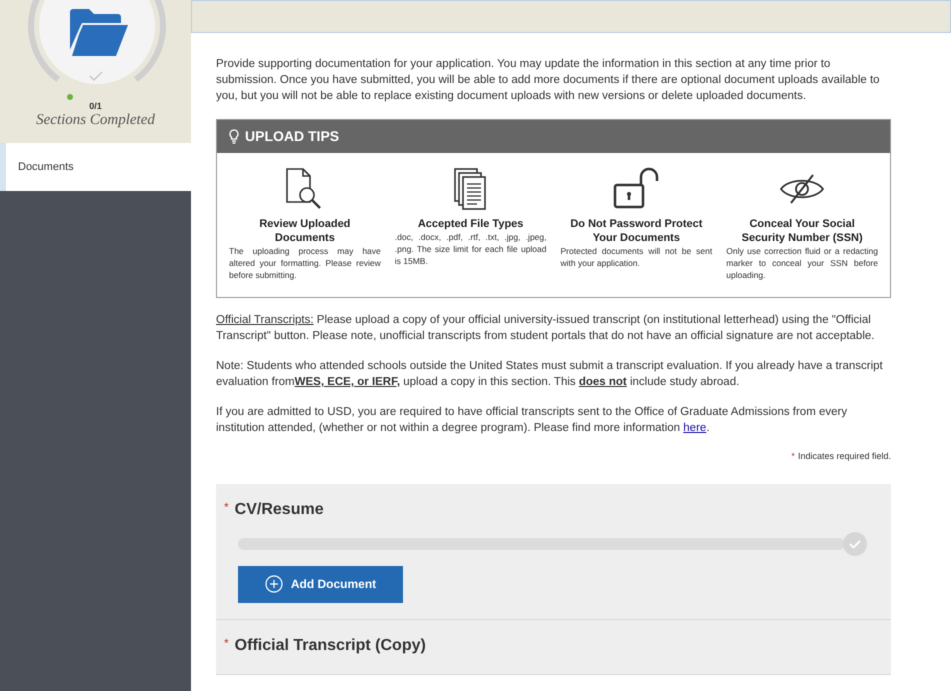 This screenshot has height=691, width=951. What do you see at coordinates (802, 189) in the screenshot?
I see `hidden-eye-icon` at bounding box center [802, 189].